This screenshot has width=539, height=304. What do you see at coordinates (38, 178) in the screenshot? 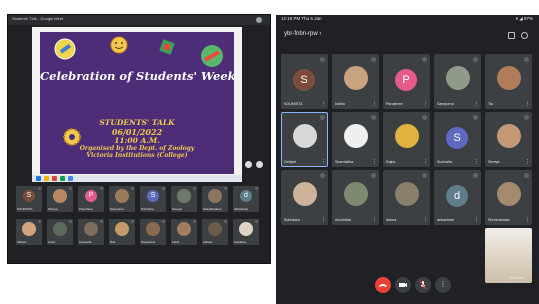
I see `start-icon` at bounding box center [38, 178].